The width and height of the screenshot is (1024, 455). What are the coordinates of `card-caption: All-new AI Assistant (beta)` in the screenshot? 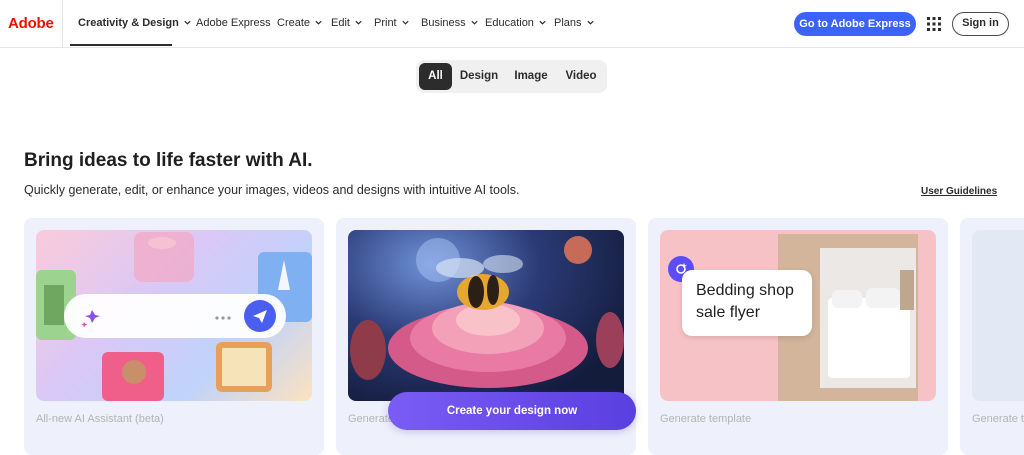 It's located at (100, 419).